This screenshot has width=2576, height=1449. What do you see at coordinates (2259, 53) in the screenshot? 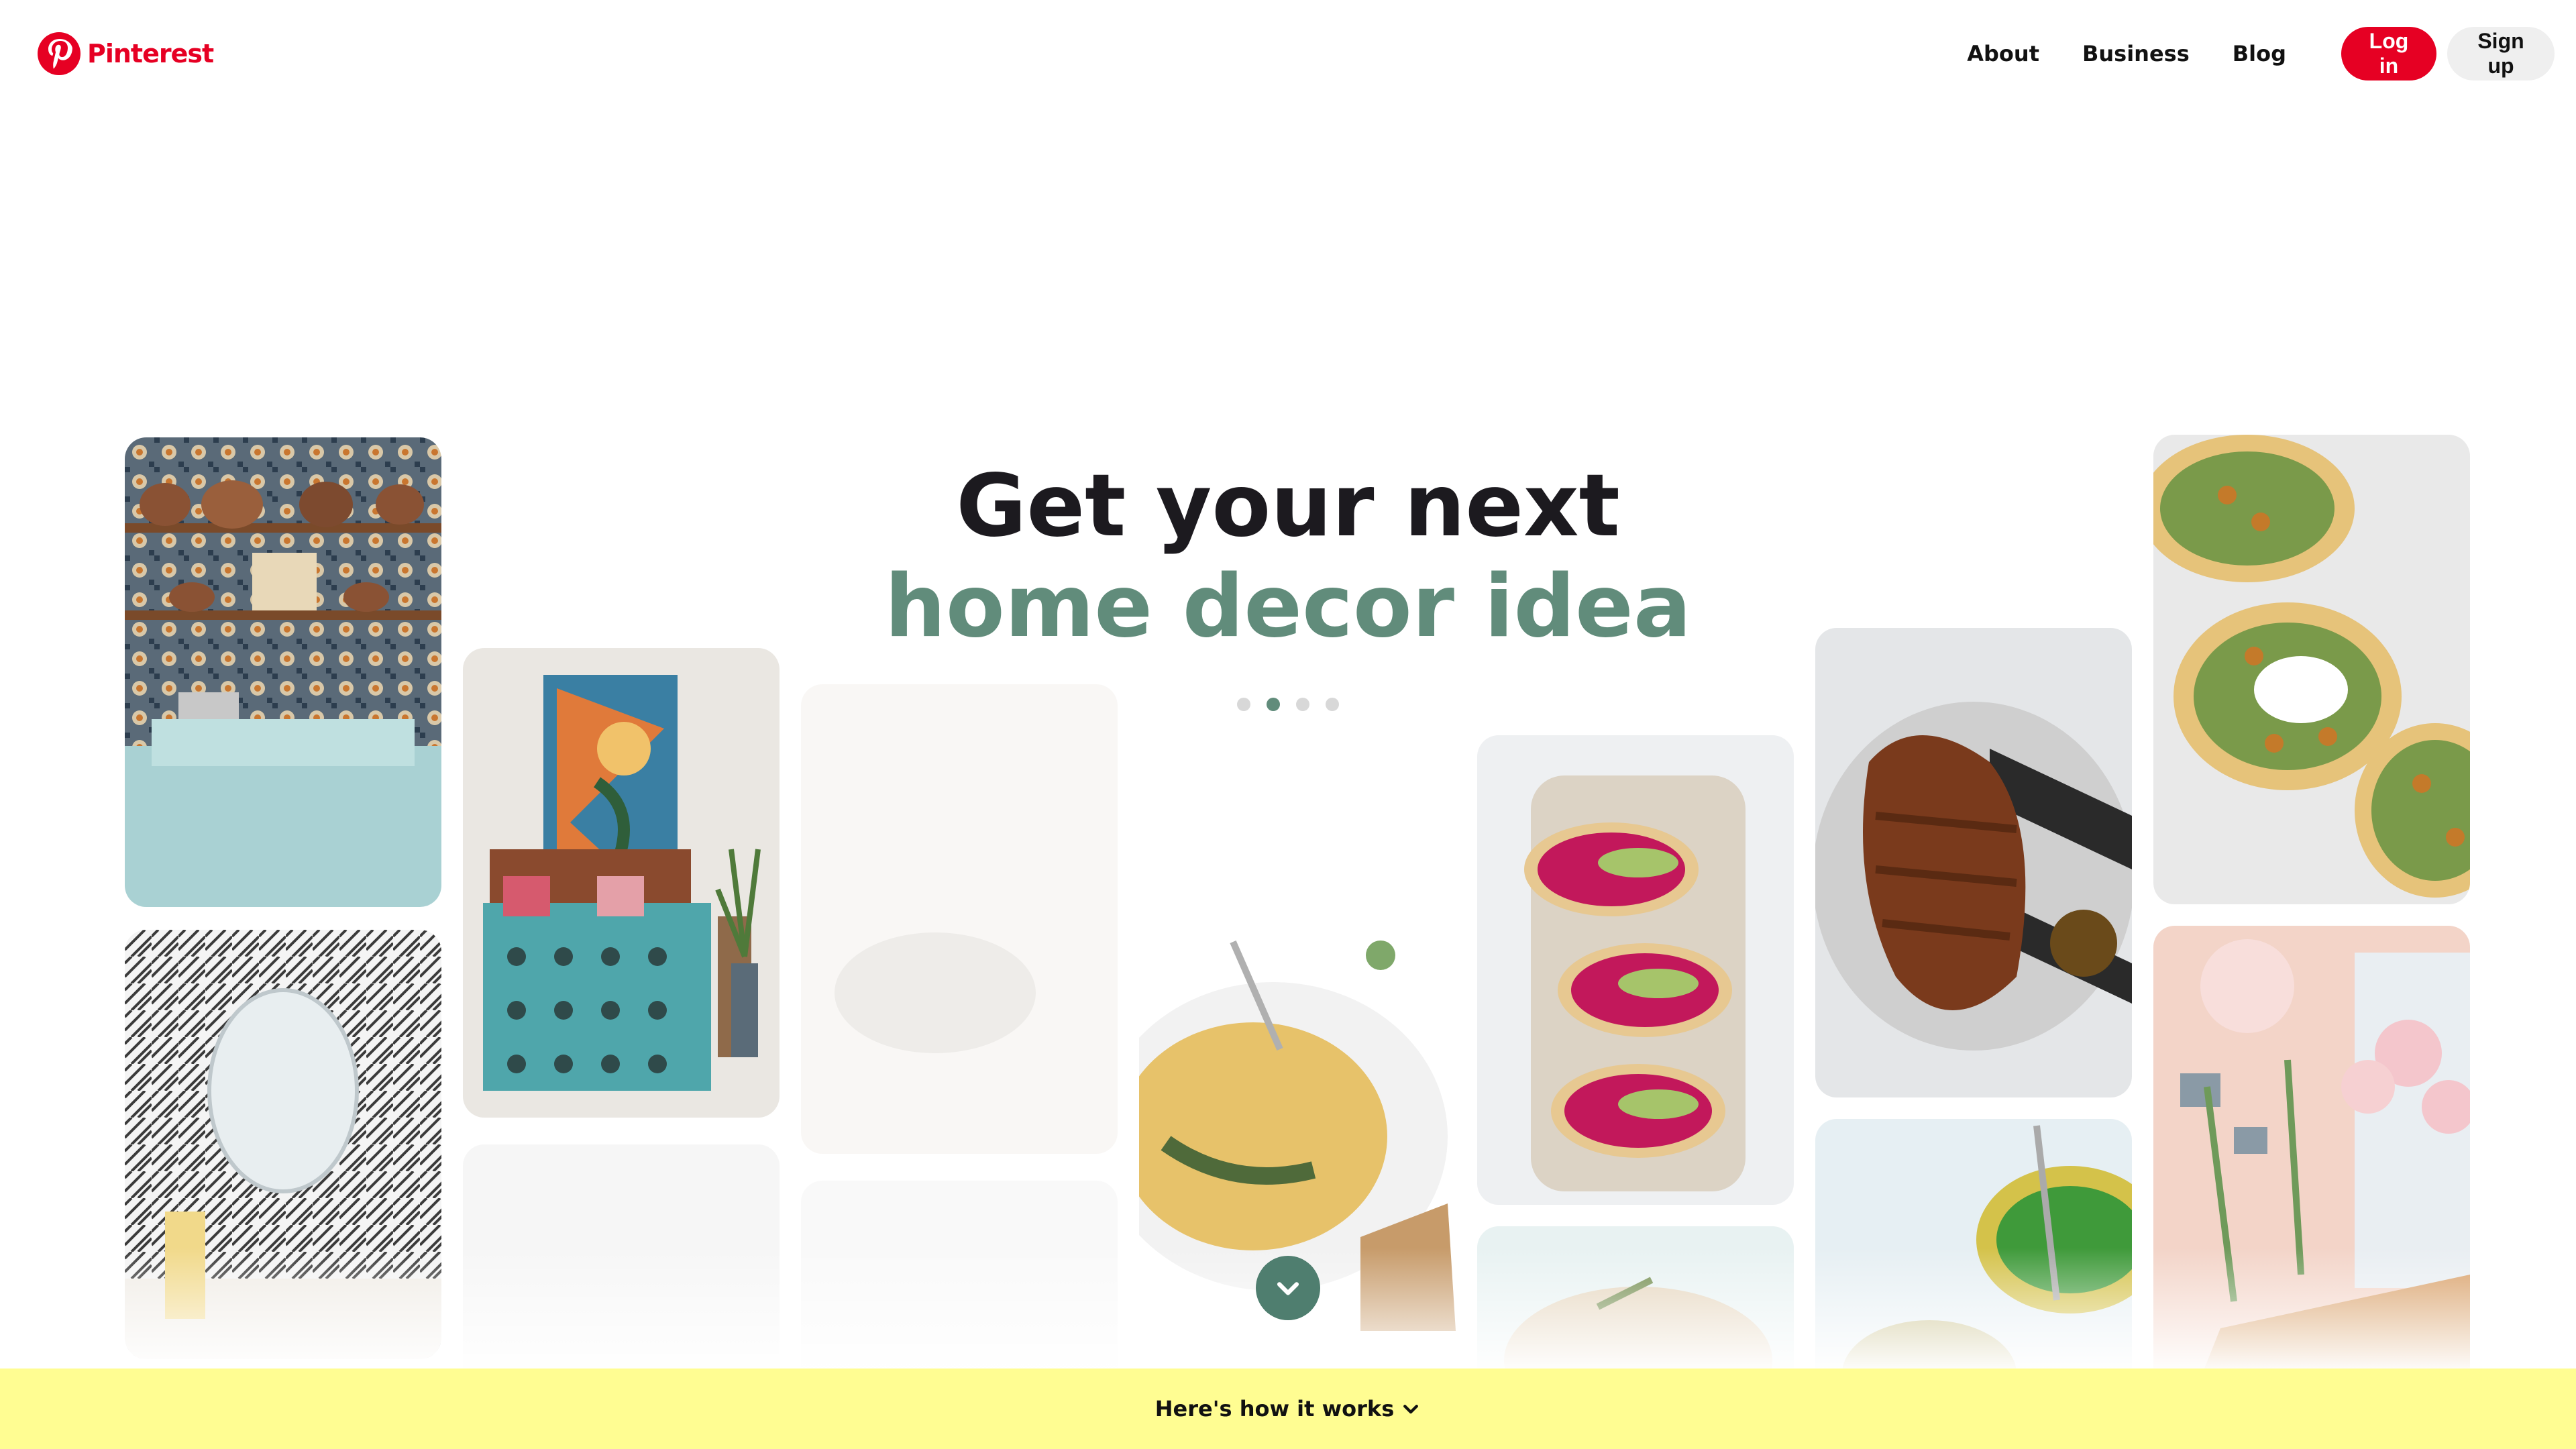
I see `nav-blog-link: Blog` at bounding box center [2259, 53].